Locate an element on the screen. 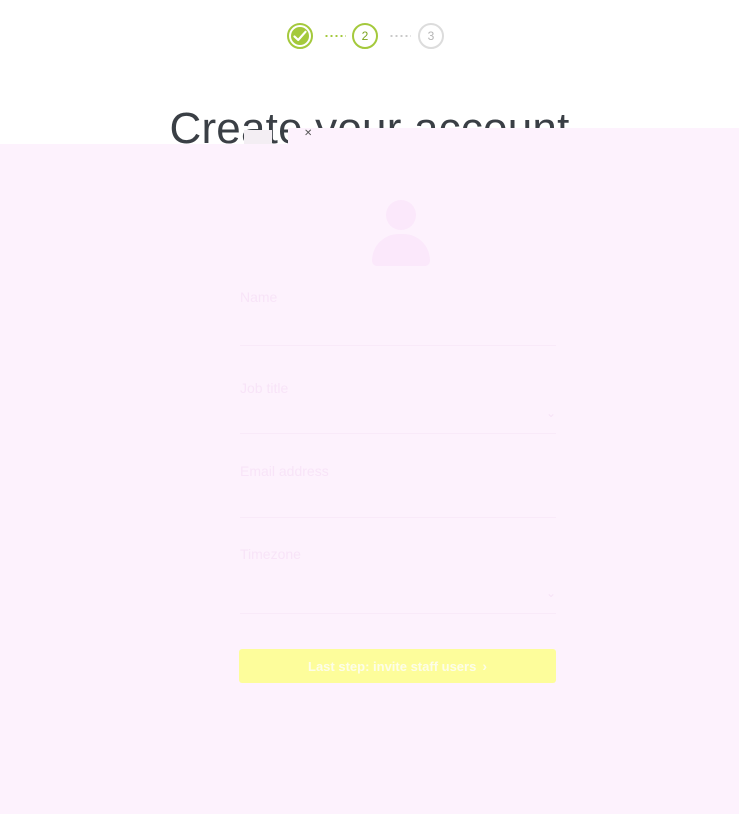  name-label: Name is located at coordinates (259, 297).